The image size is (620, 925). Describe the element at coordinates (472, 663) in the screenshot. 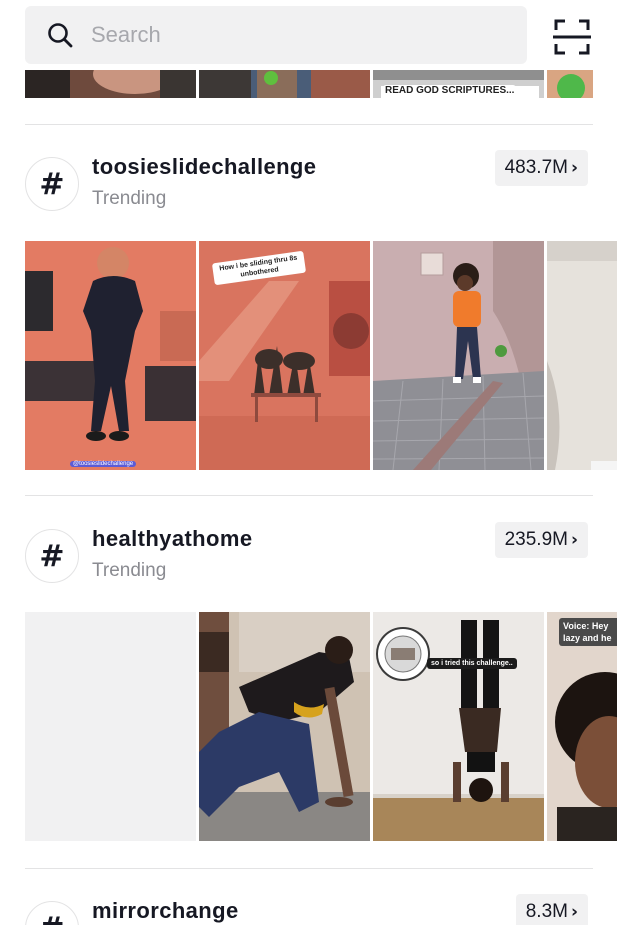

I see `thumbnail-caption: so i tried this challenge..` at that location.